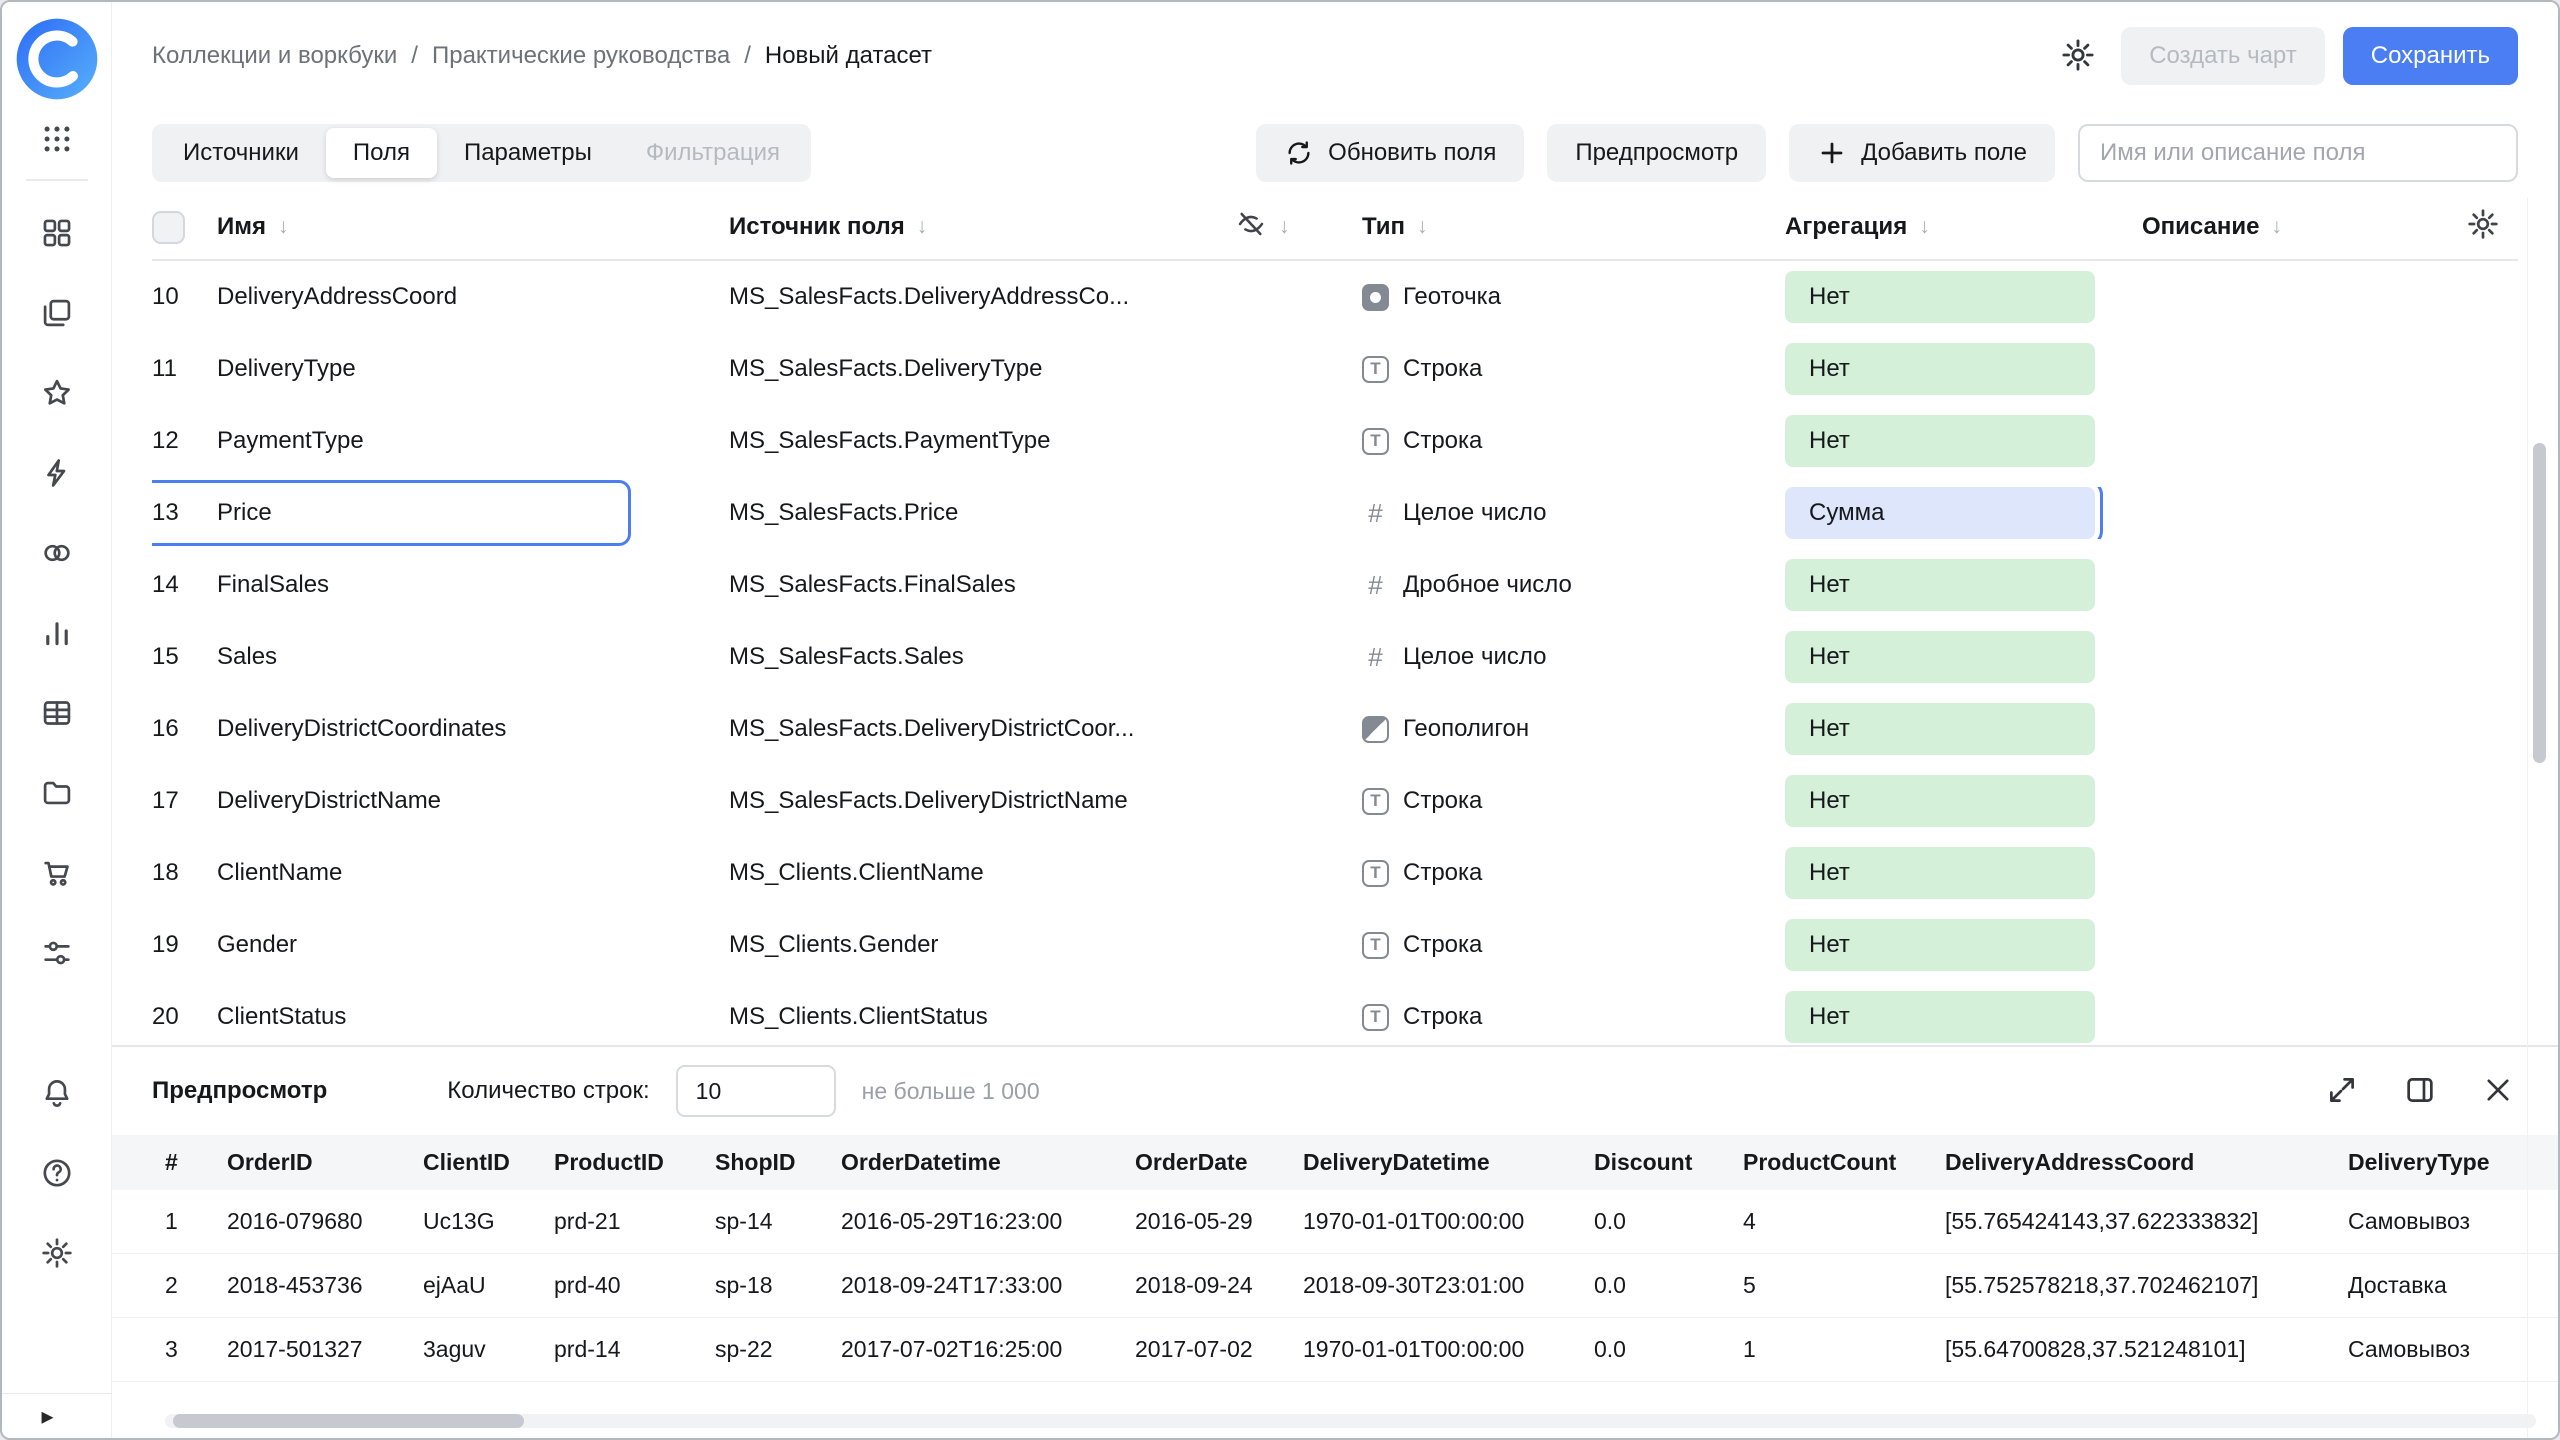 This screenshot has height=1440, width=2560. I want to click on preview-cell: [55.752578218,37.702462107], so click(2102, 1285).